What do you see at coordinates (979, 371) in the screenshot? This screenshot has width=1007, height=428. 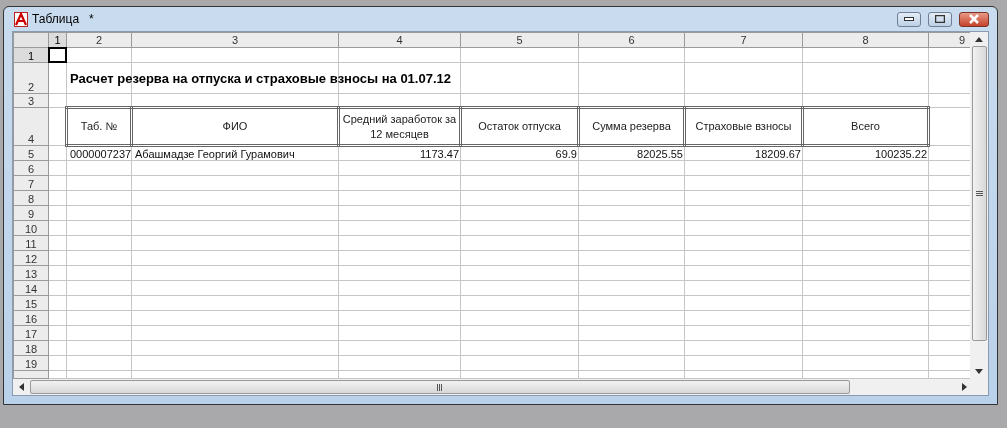 I see `scroll-down-icon` at bounding box center [979, 371].